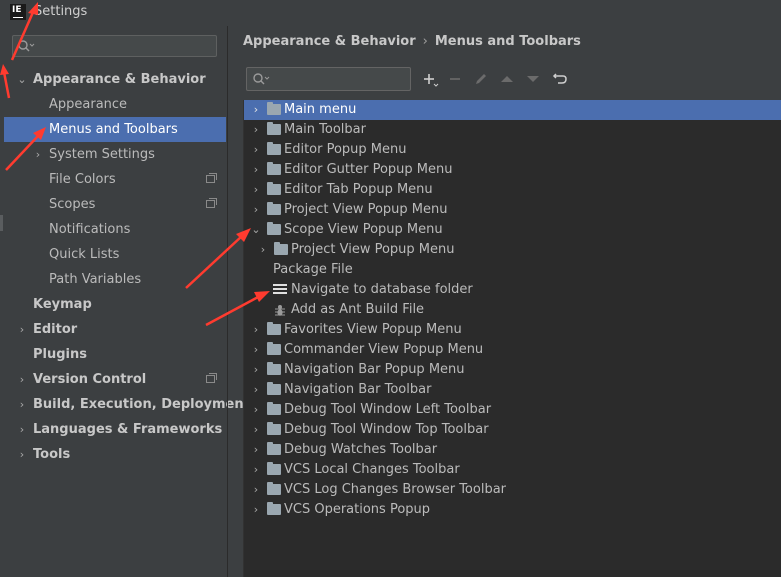 The height and width of the screenshot is (577, 781). What do you see at coordinates (512, 510) in the screenshot?
I see `tree-row: › VCS Operations Popup` at bounding box center [512, 510].